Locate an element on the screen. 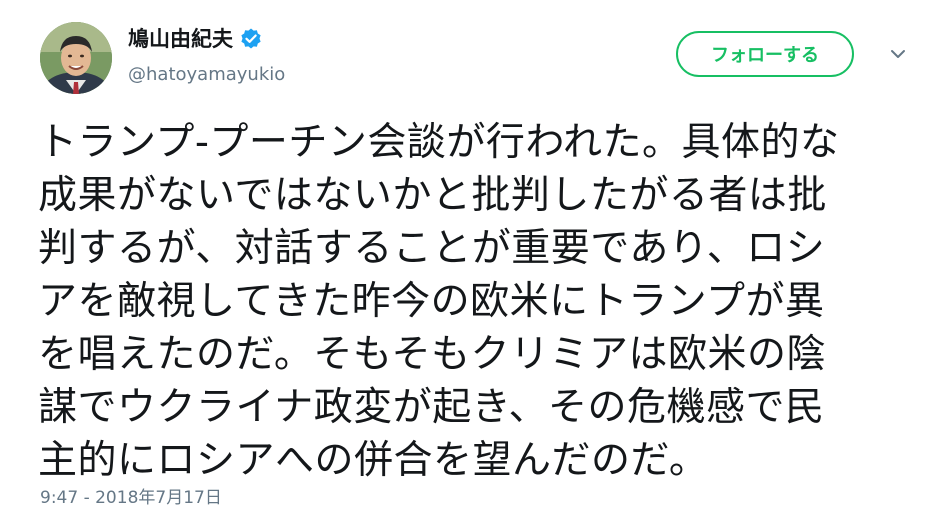 This screenshot has height=524, width=942. display-name: 鳩山由紀夫 is located at coordinates (180, 39).